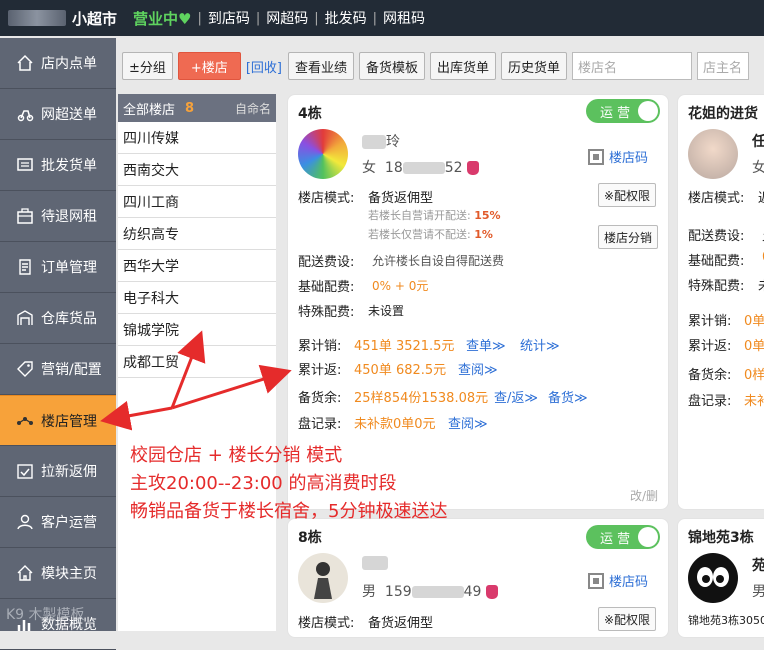 The width and height of the screenshot is (764, 650). Describe the element at coordinates (540, 344) in the screenshot. I see `statistics-link: 统计≫` at that location.